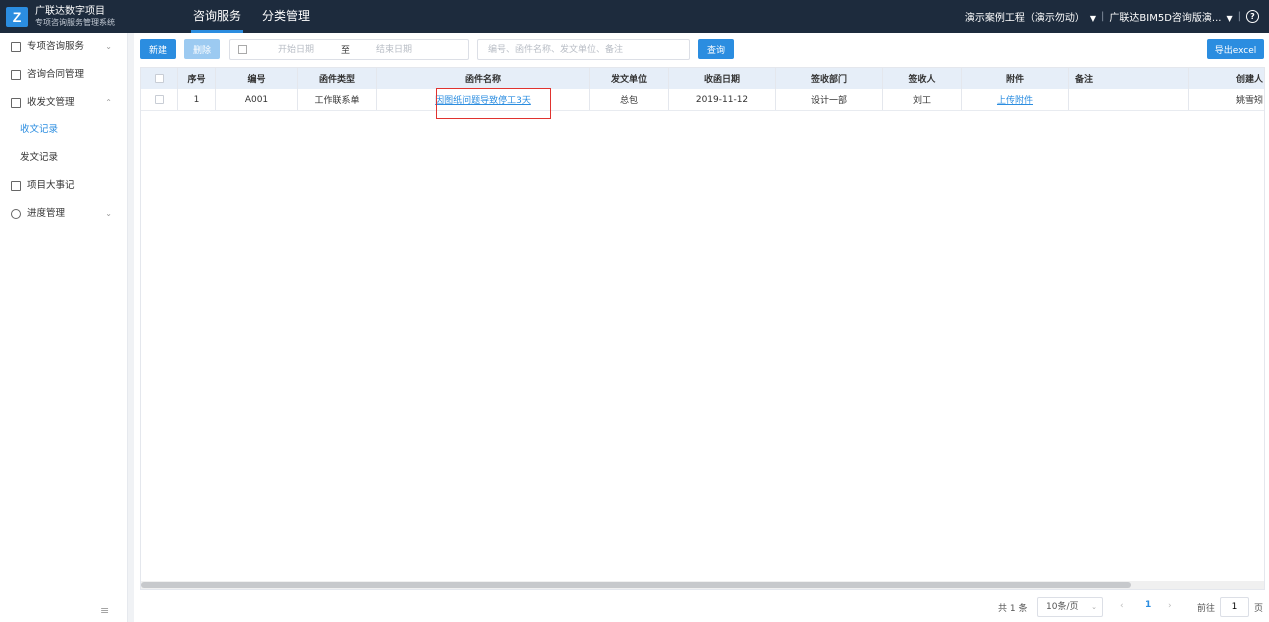 This screenshot has width=1269, height=622. I want to click on goto-label: 前往, so click(1206, 609).